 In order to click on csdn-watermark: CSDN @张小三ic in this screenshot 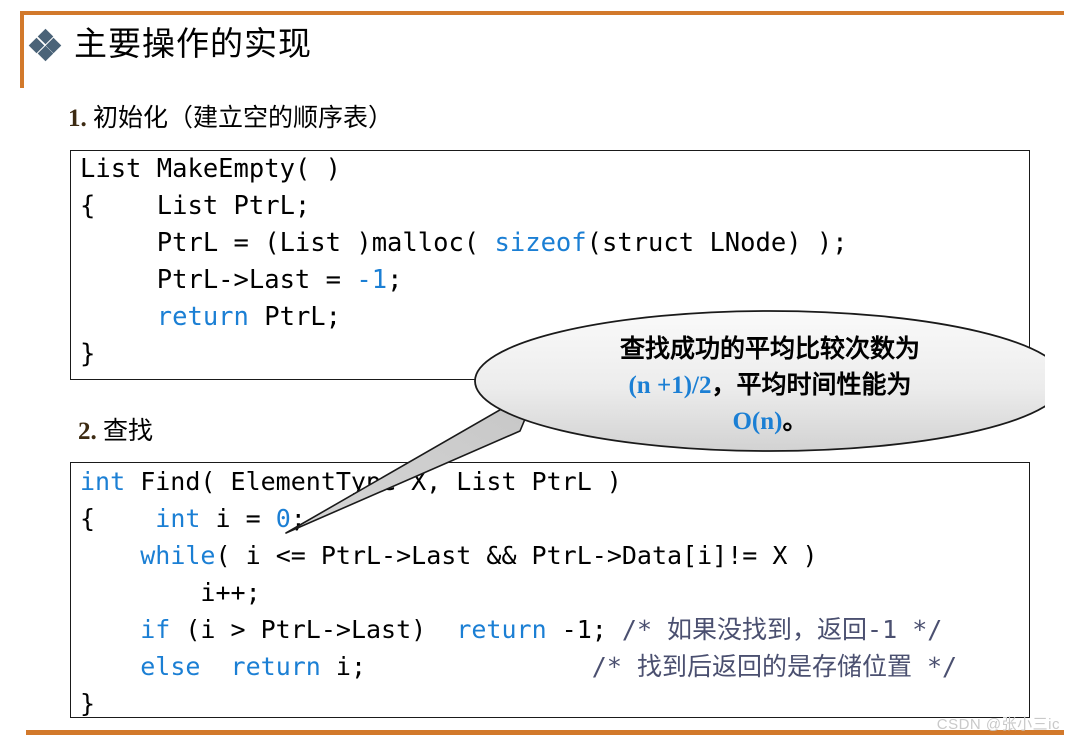, I will do `click(998, 724)`.